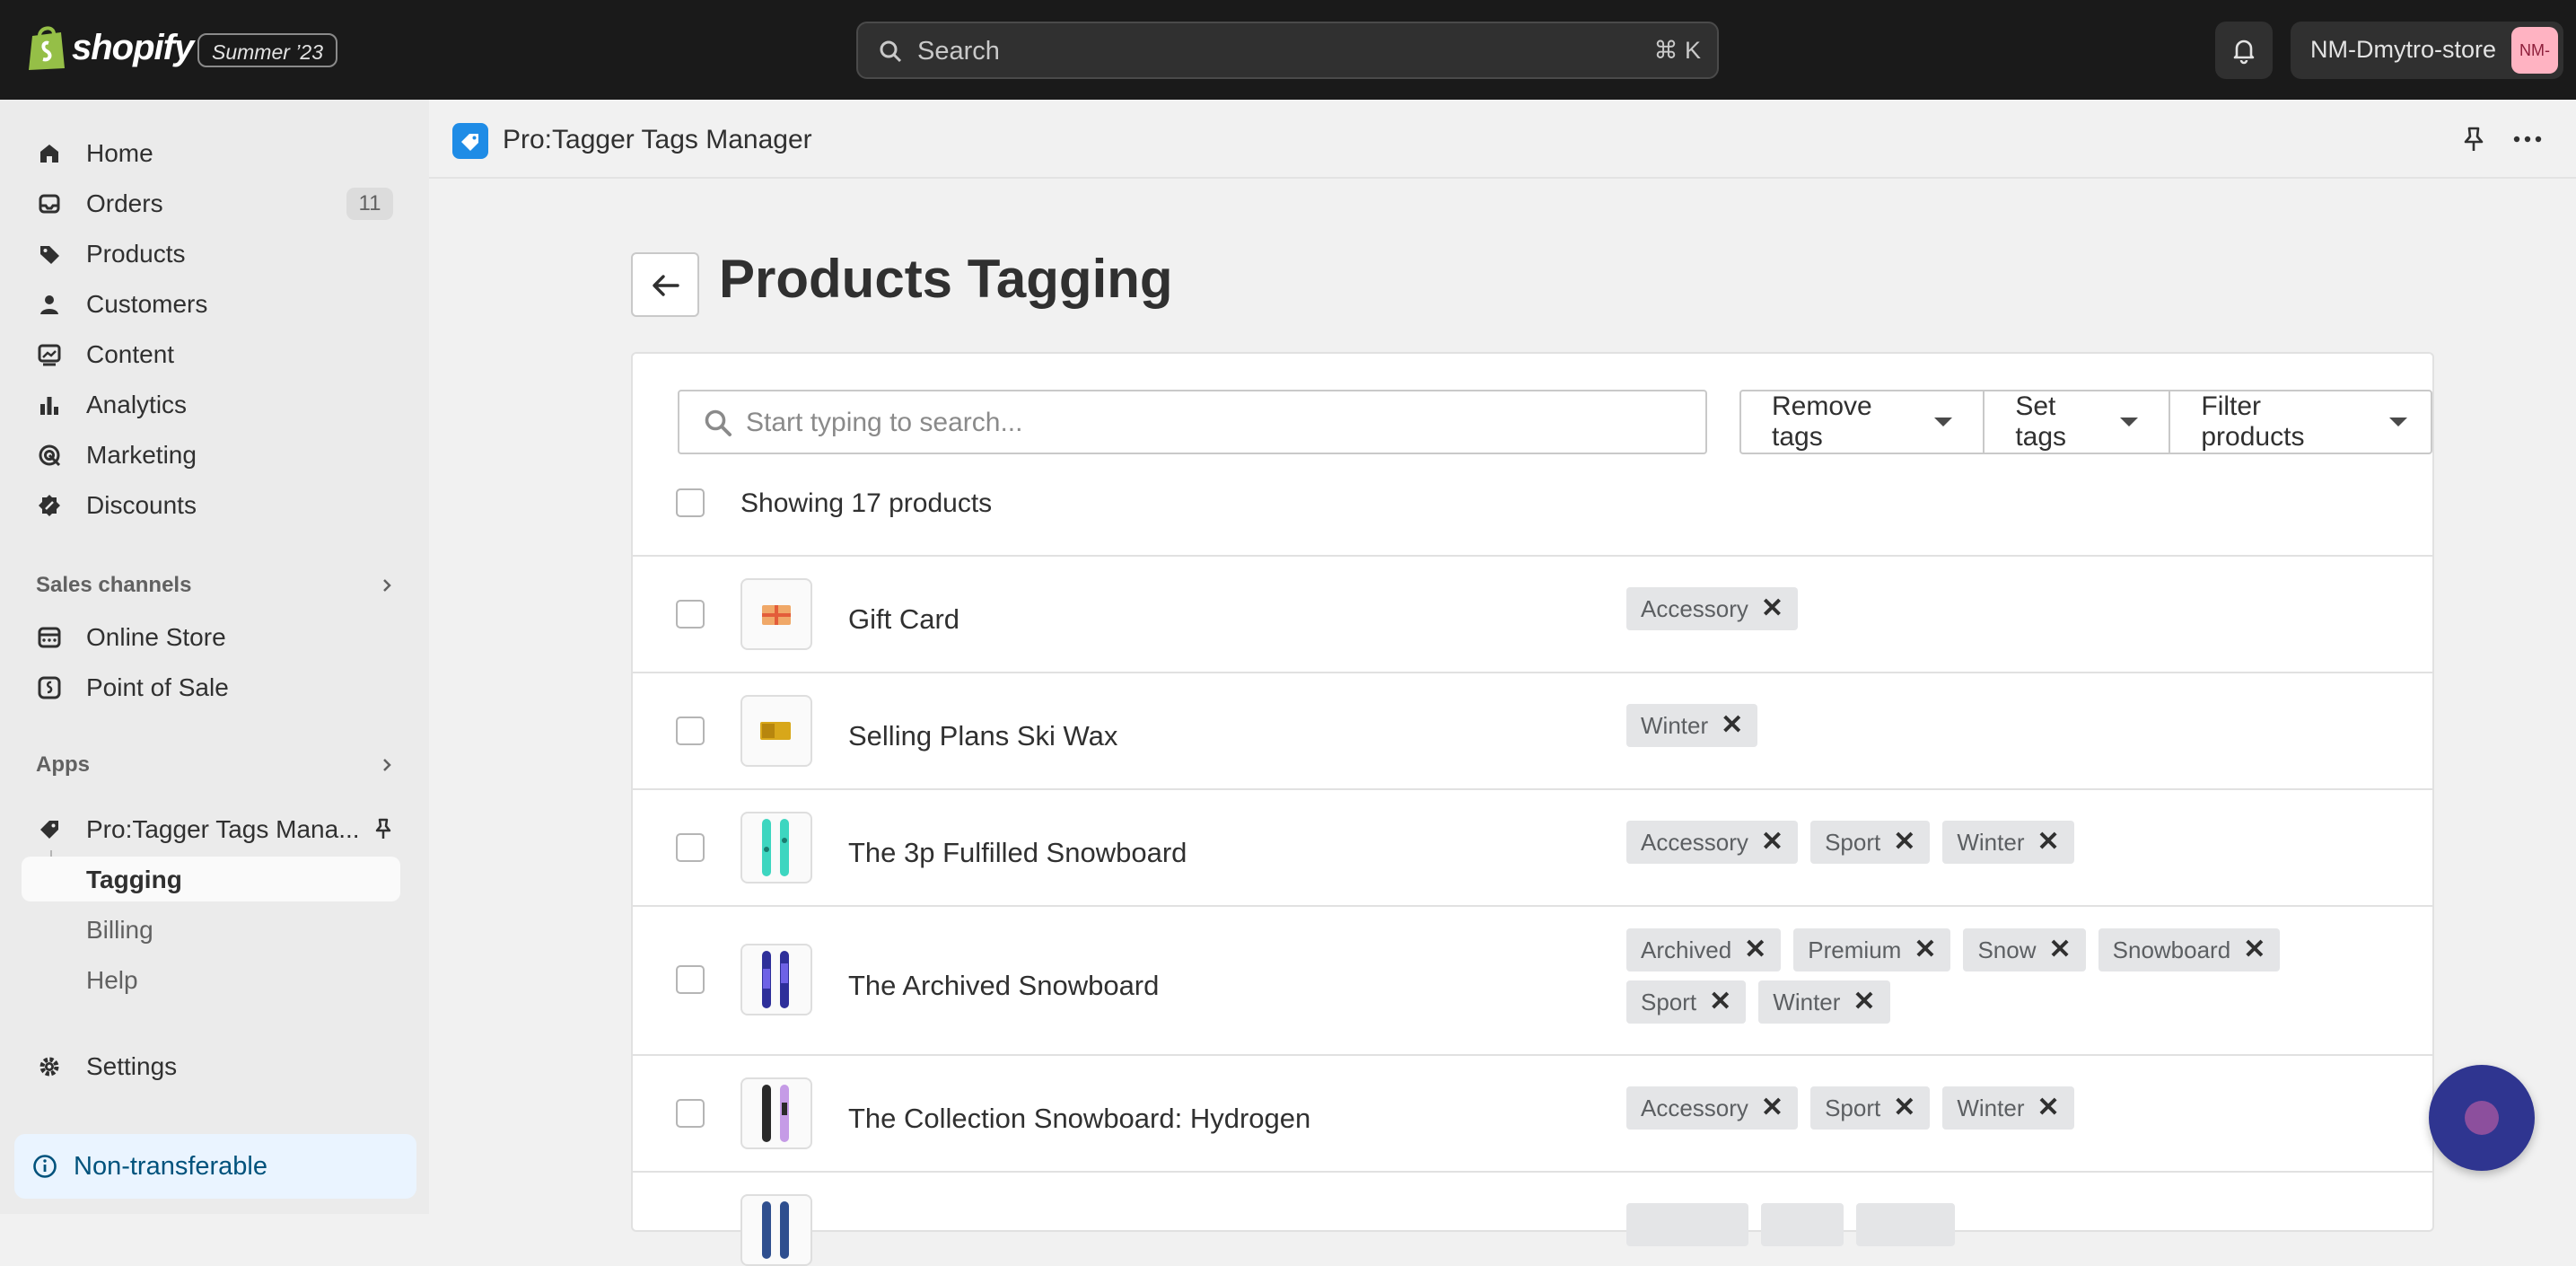 This screenshot has height=1266, width=2576. What do you see at coordinates (1853, 1107) in the screenshot?
I see `tag-label: Sport` at bounding box center [1853, 1107].